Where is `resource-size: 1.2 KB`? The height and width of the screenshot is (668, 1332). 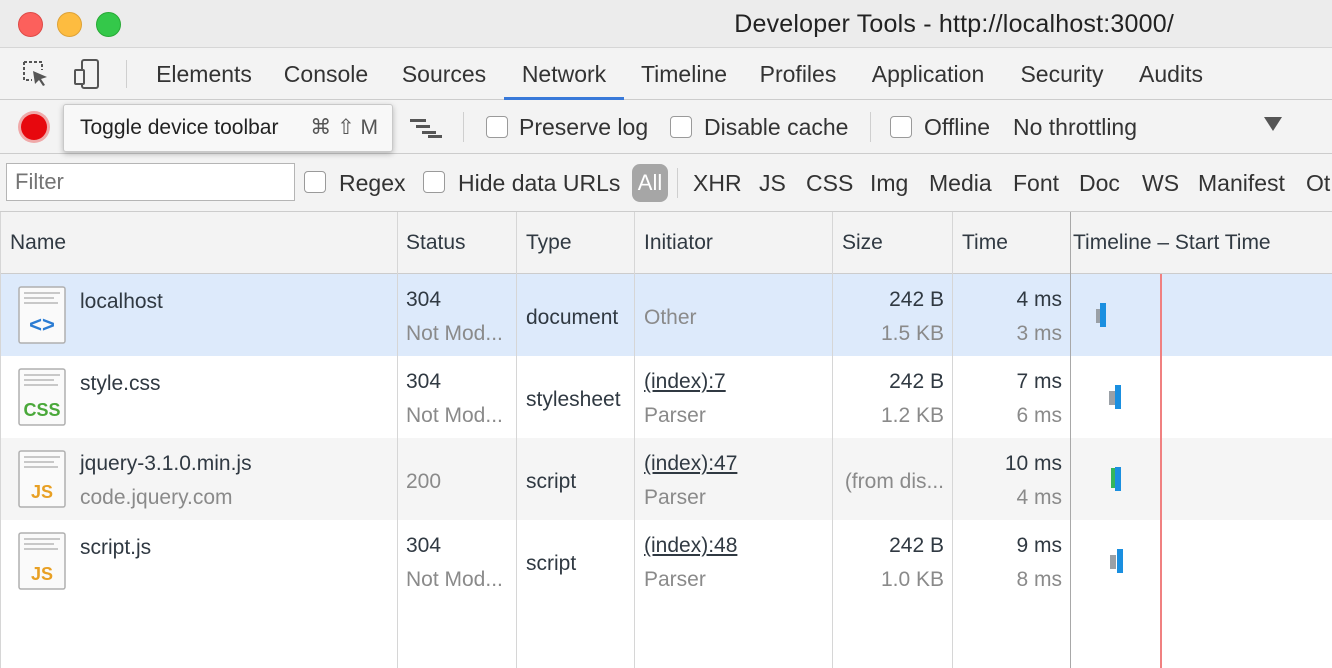
resource-size: 1.2 KB is located at coordinates (912, 415).